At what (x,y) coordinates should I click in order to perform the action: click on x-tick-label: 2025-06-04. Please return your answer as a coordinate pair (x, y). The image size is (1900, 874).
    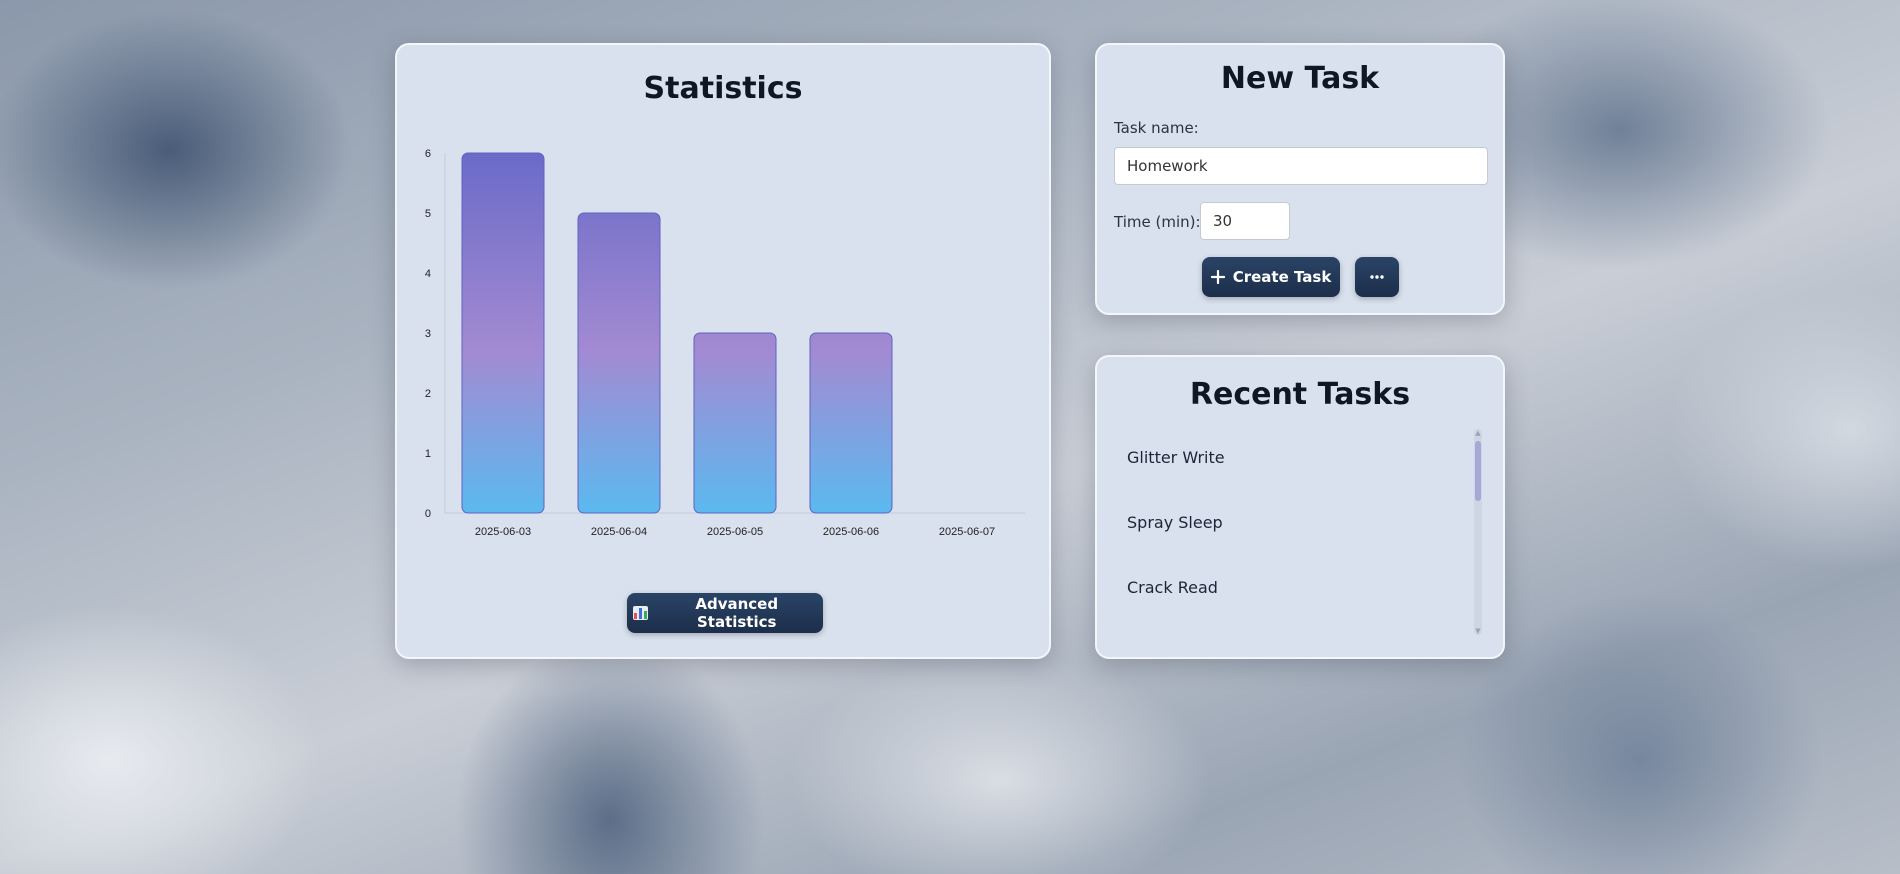
    Looking at the image, I should click on (619, 532).